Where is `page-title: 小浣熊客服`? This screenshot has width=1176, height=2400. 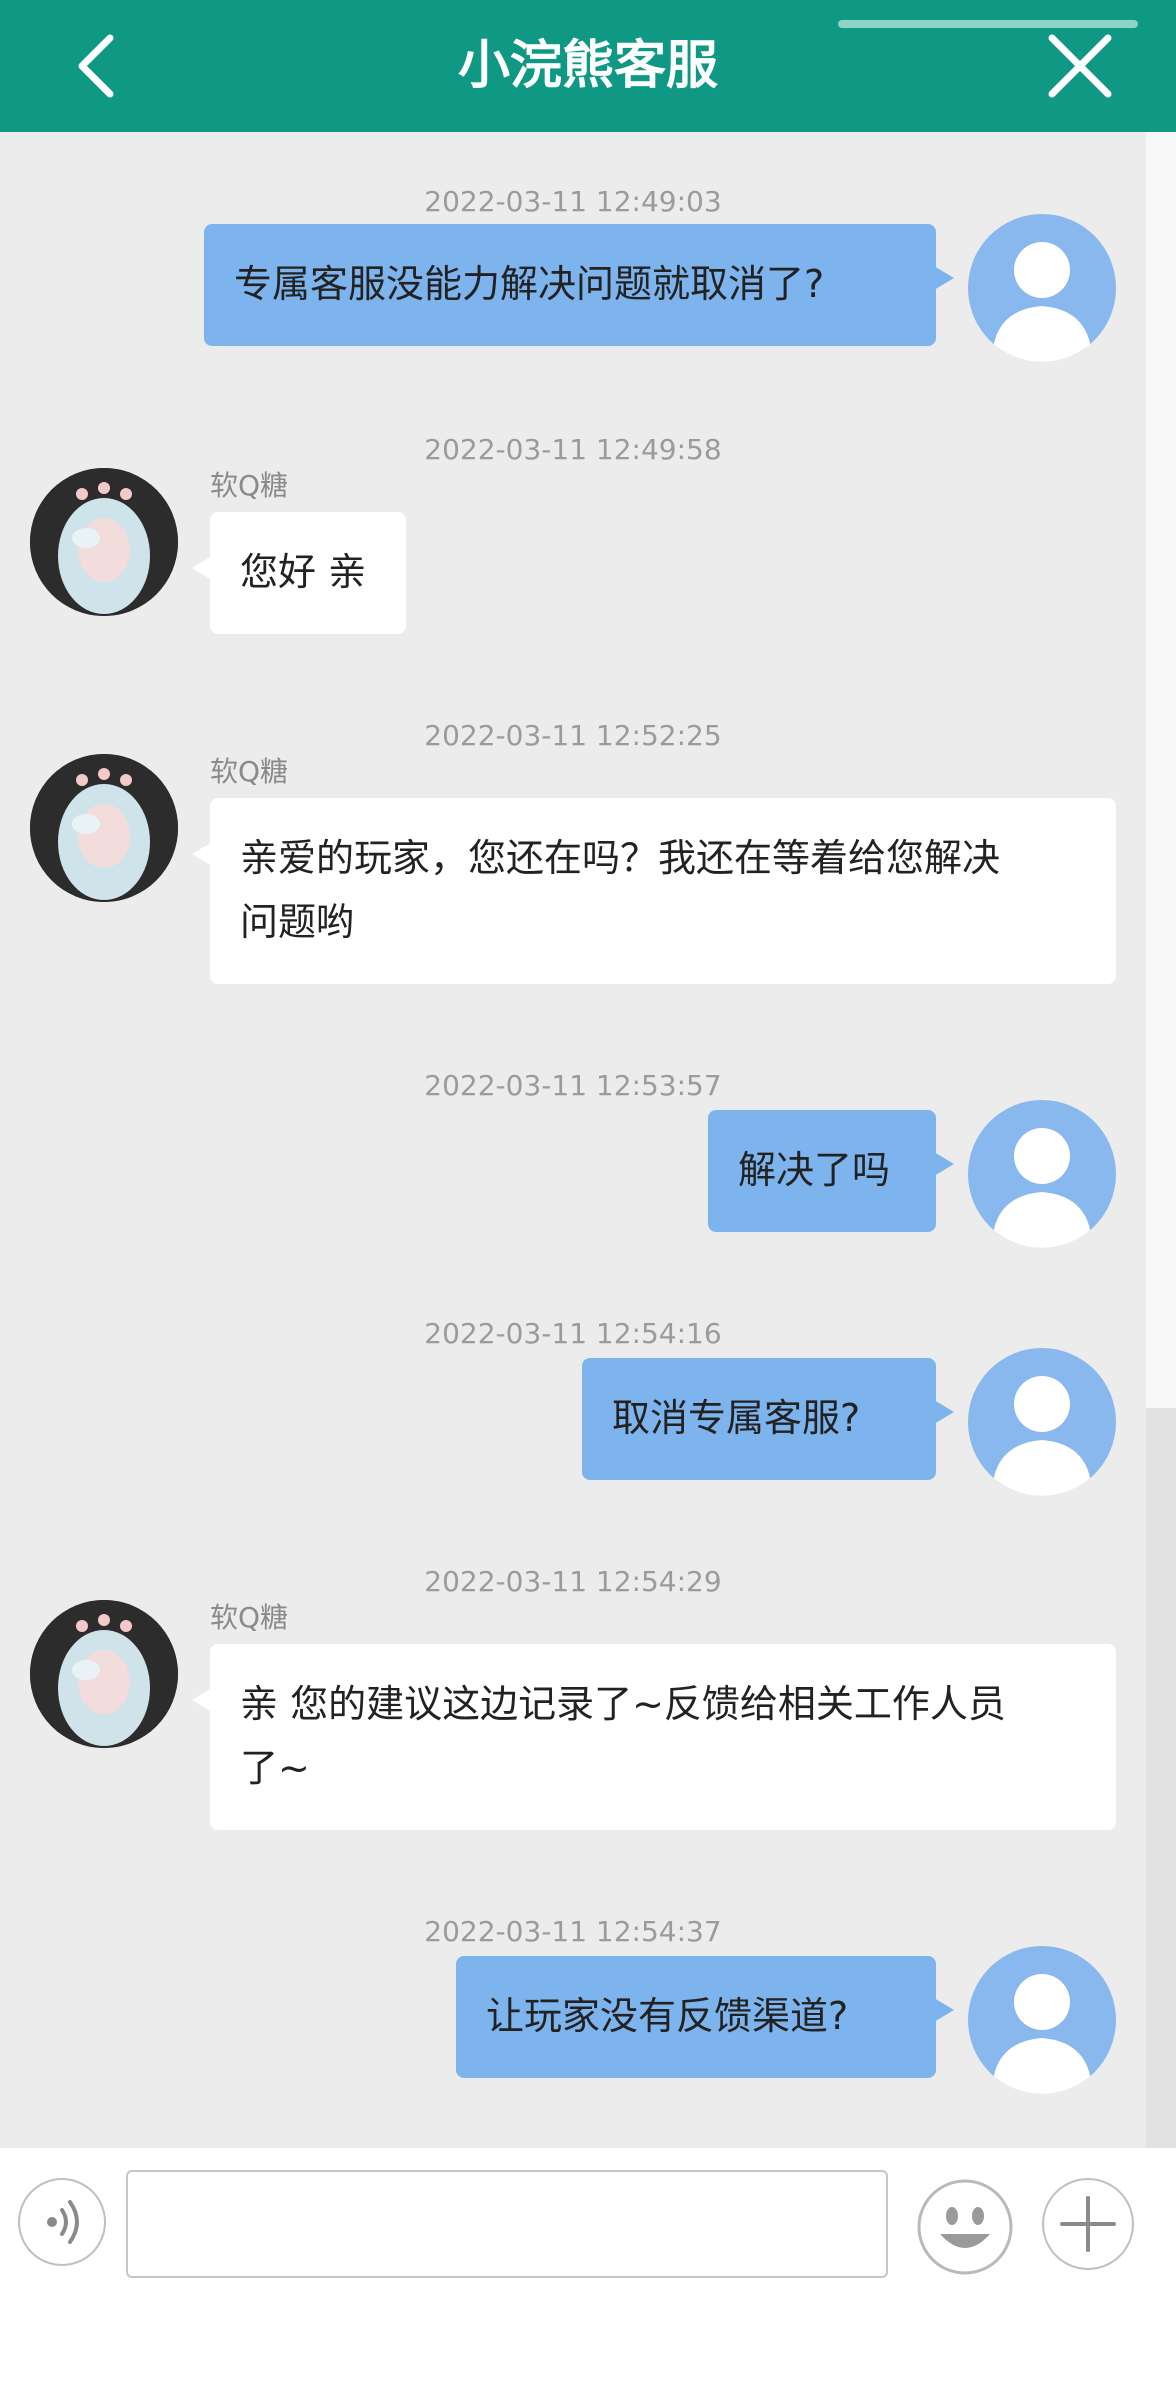 page-title: 小浣熊客服 is located at coordinates (587, 66).